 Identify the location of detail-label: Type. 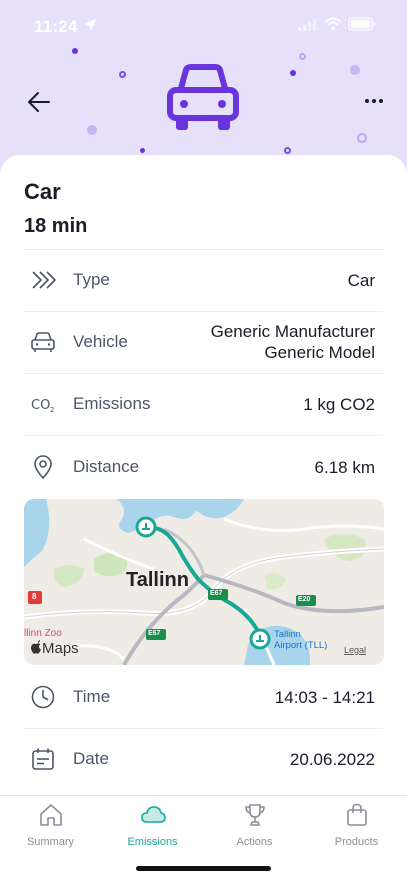
(91, 279).